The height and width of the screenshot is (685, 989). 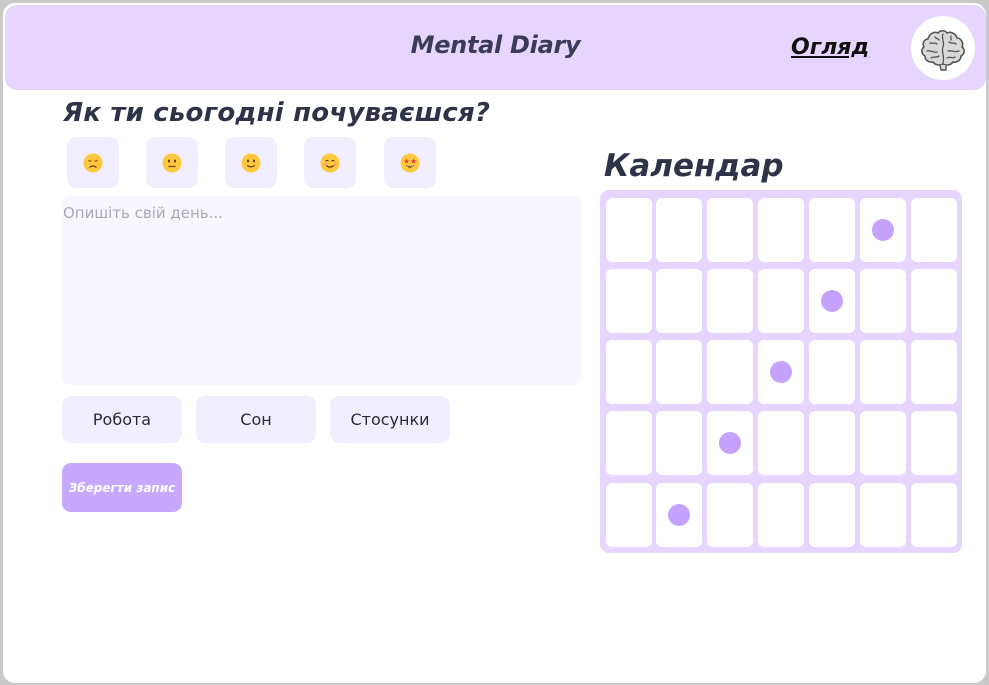 I want to click on tag-relationships-button: Стосунки, so click(x=390, y=419).